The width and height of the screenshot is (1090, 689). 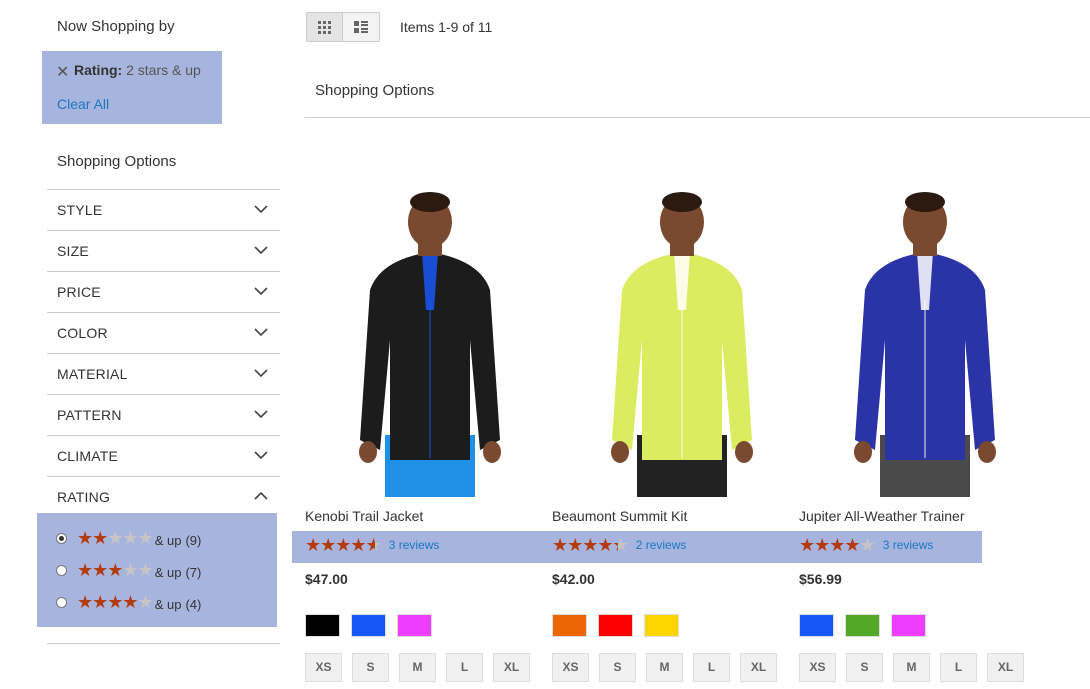 What do you see at coordinates (163, 373) in the screenshot?
I see `filter-material: MATERIAL` at bounding box center [163, 373].